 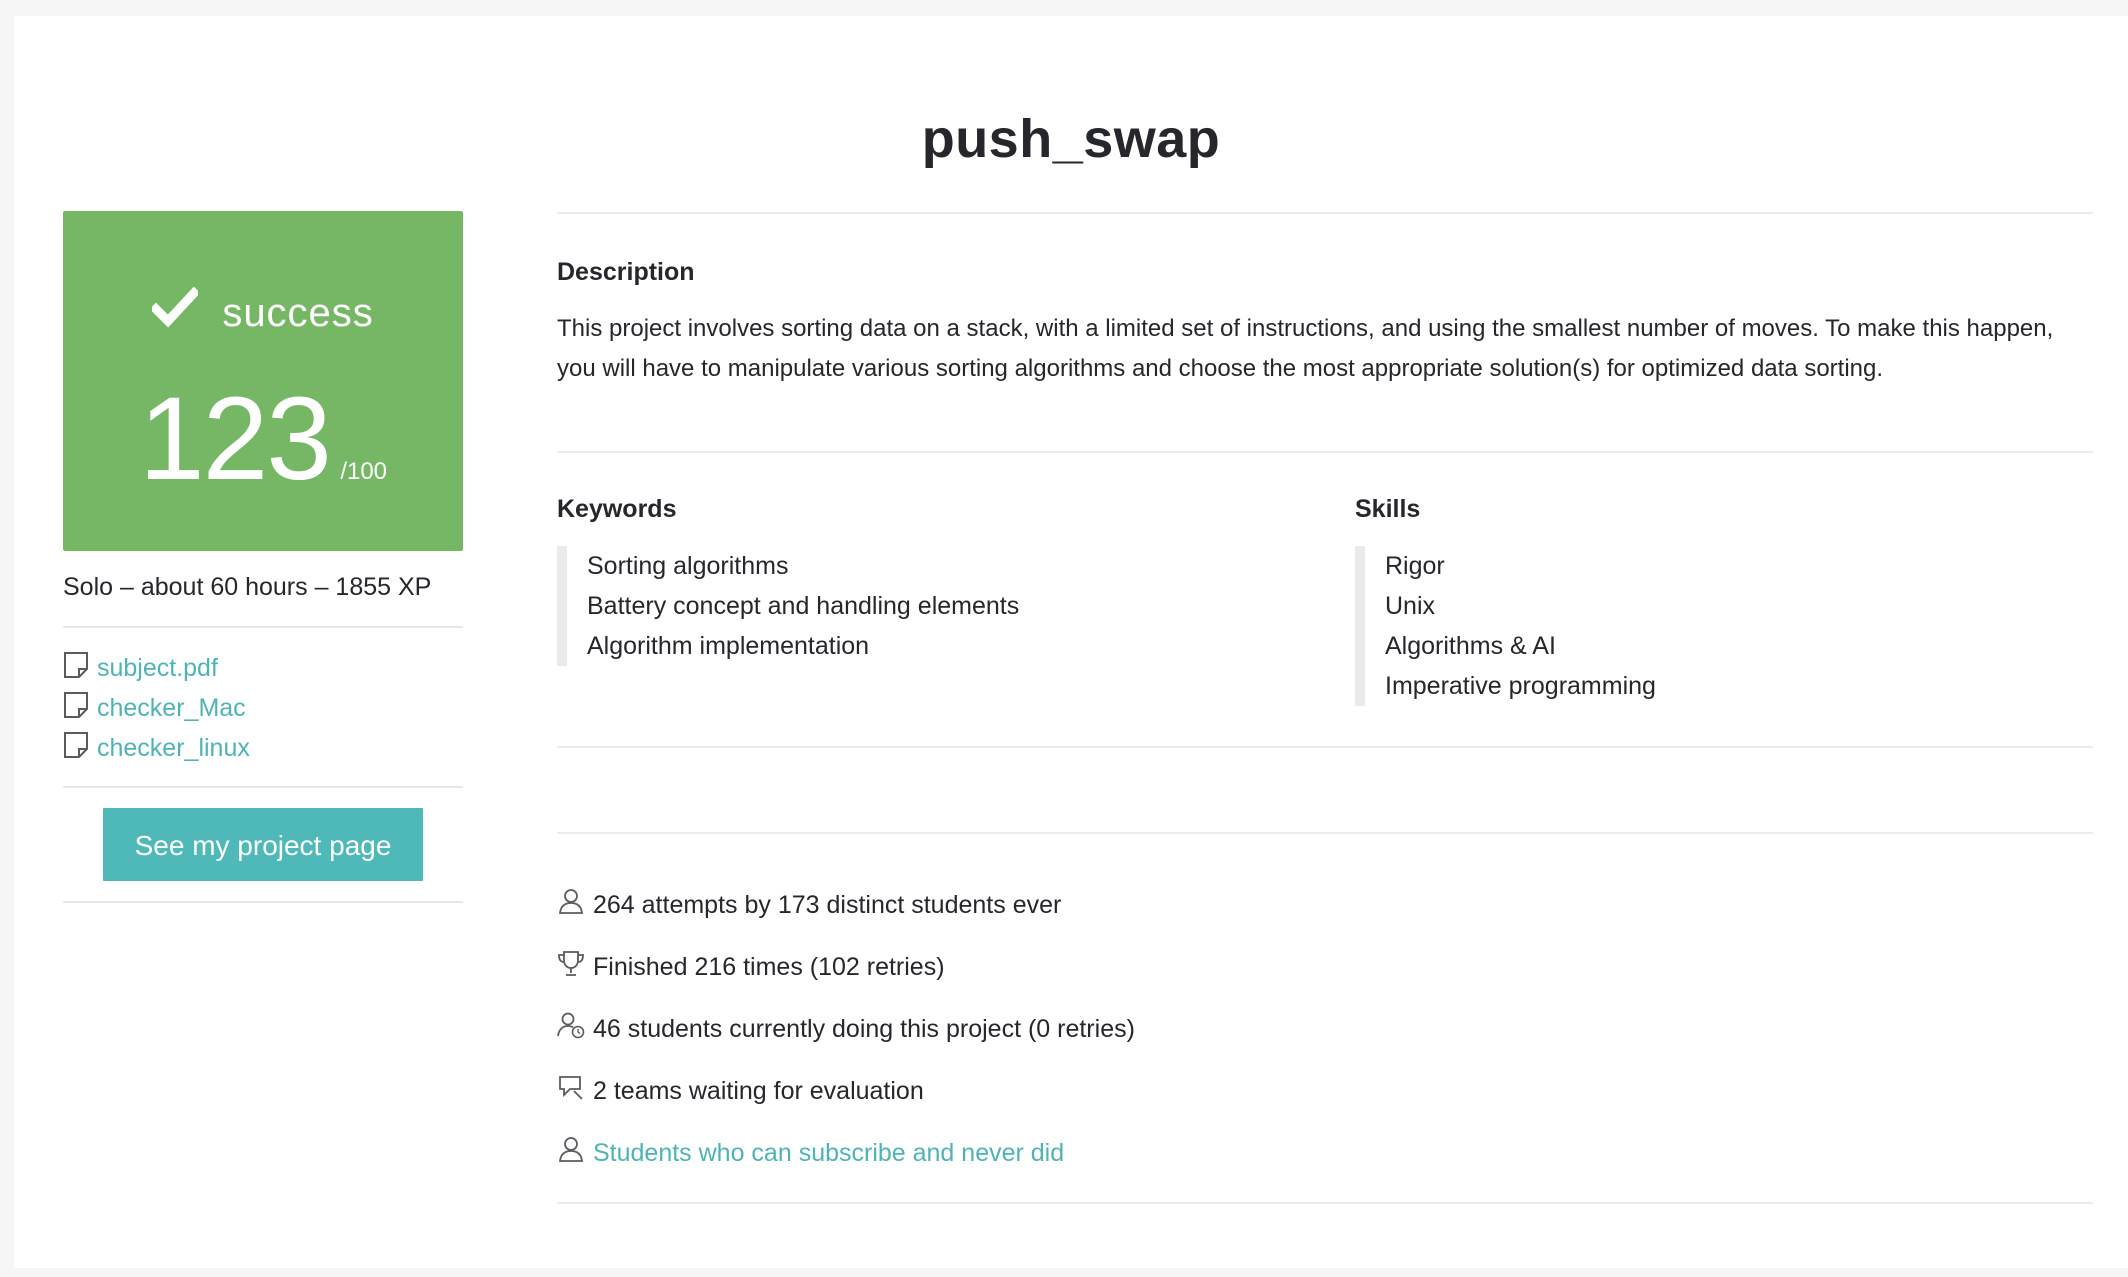 I want to click on empty-section, so click(x=1325, y=790).